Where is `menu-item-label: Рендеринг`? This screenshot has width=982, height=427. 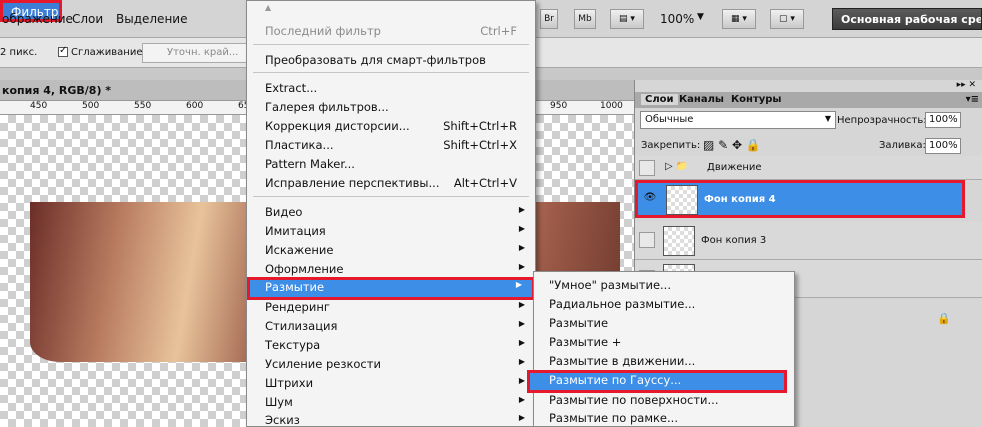 menu-item-label: Рендеринг is located at coordinates (297, 307).